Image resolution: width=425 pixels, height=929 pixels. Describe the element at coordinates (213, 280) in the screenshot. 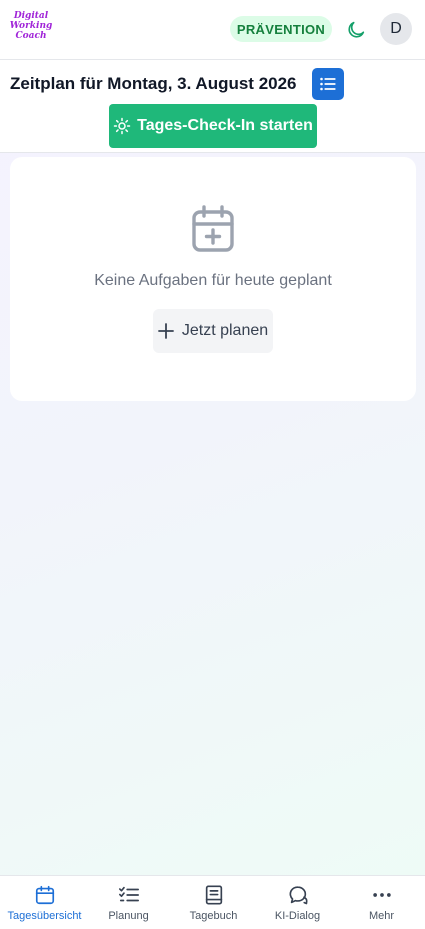

I see `empty-state-message: Keine Aufgaben für heute geplant` at that location.